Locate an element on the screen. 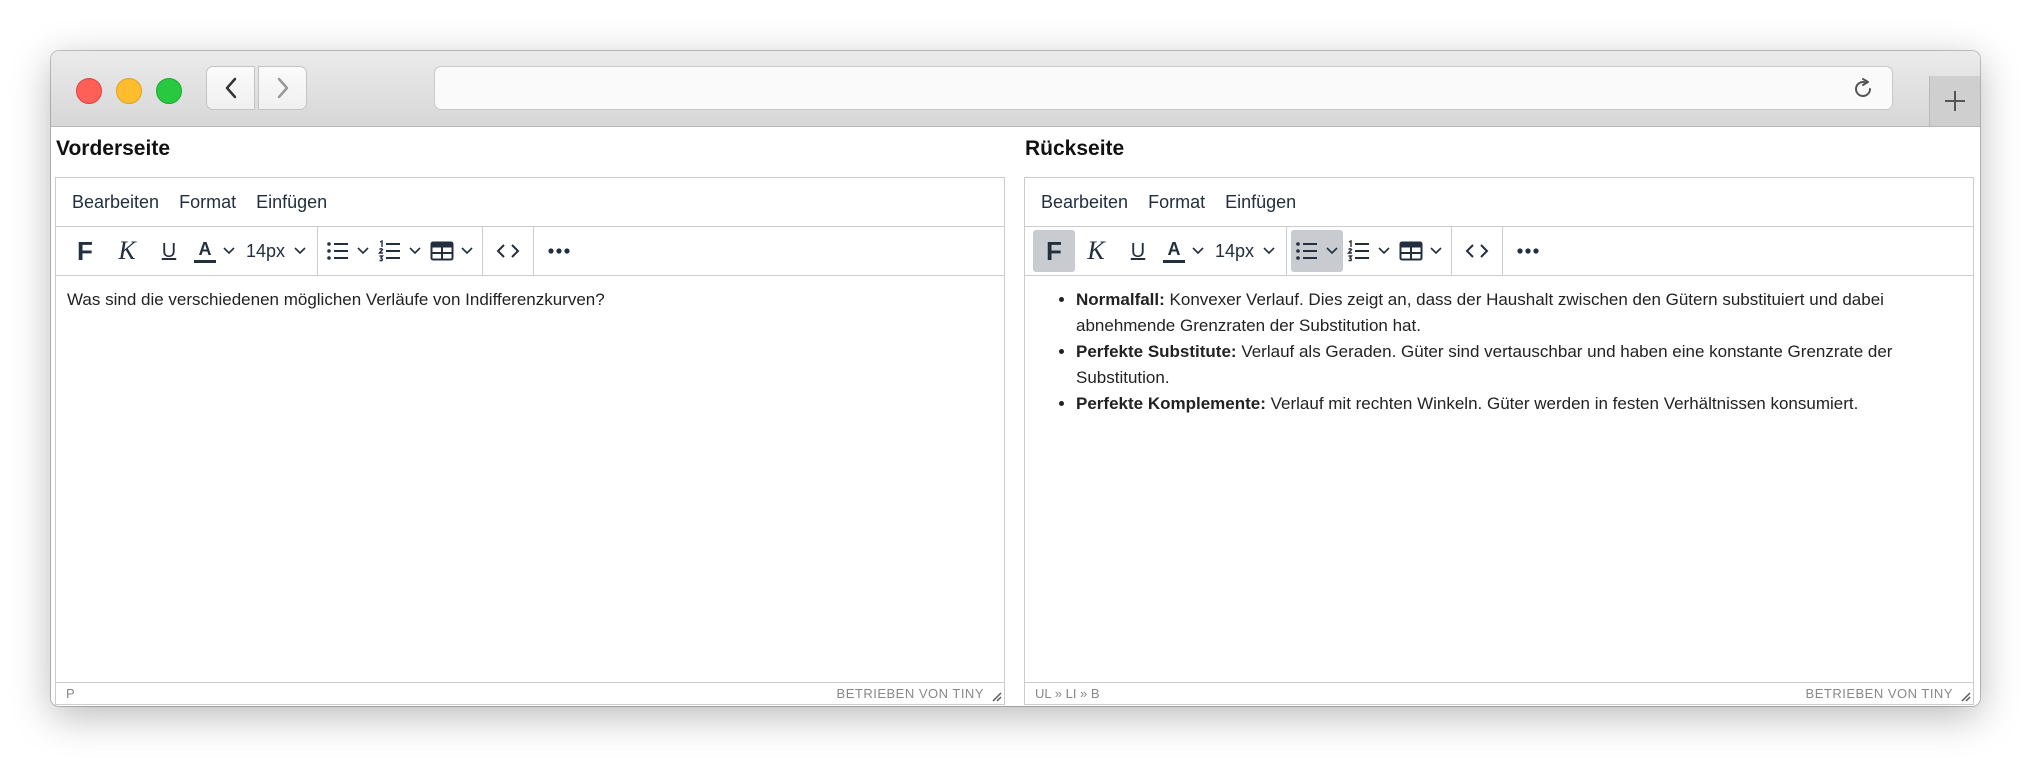 This screenshot has width=2031, height=758. back-button is located at coordinates (230, 88).